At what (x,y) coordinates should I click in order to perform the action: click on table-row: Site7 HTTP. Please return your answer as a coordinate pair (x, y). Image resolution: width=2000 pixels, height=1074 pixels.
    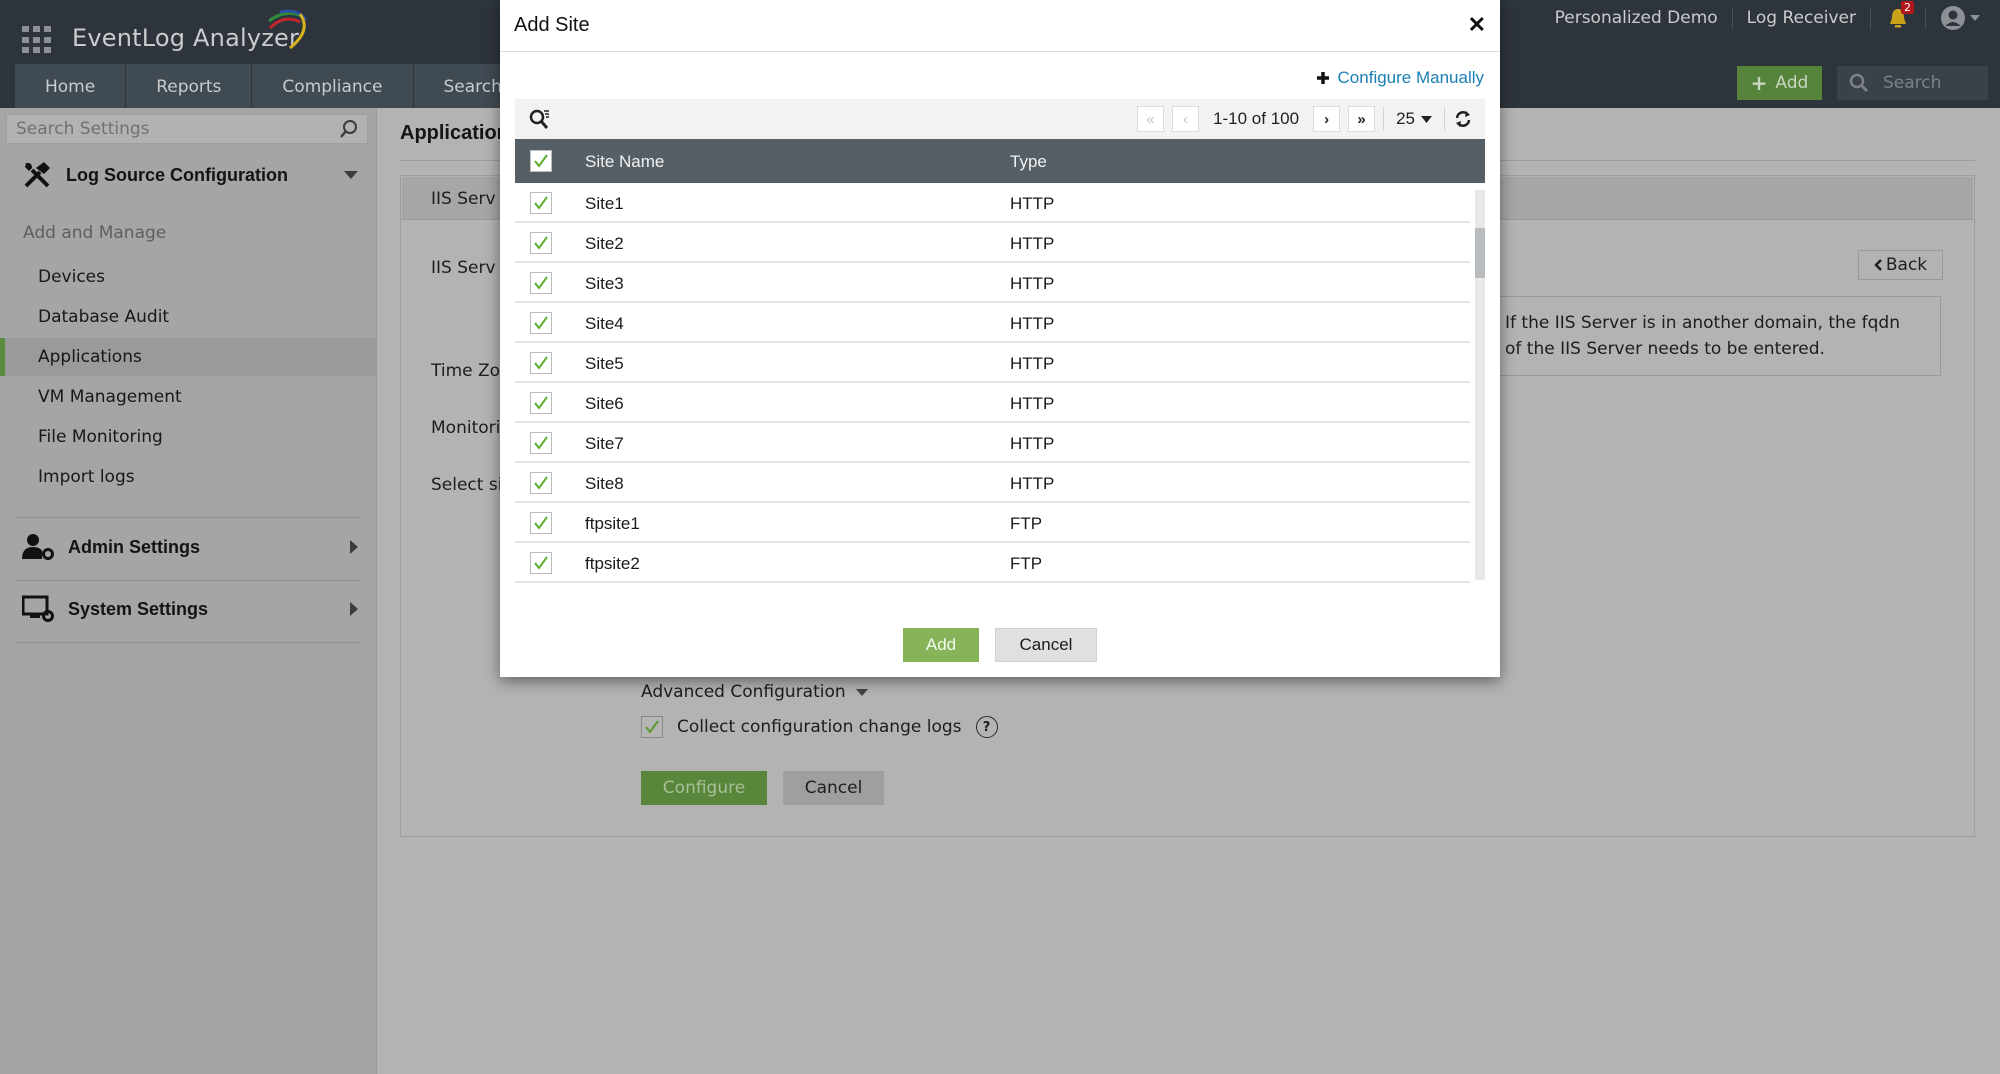
    Looking at the image, I should click on (992, 443).